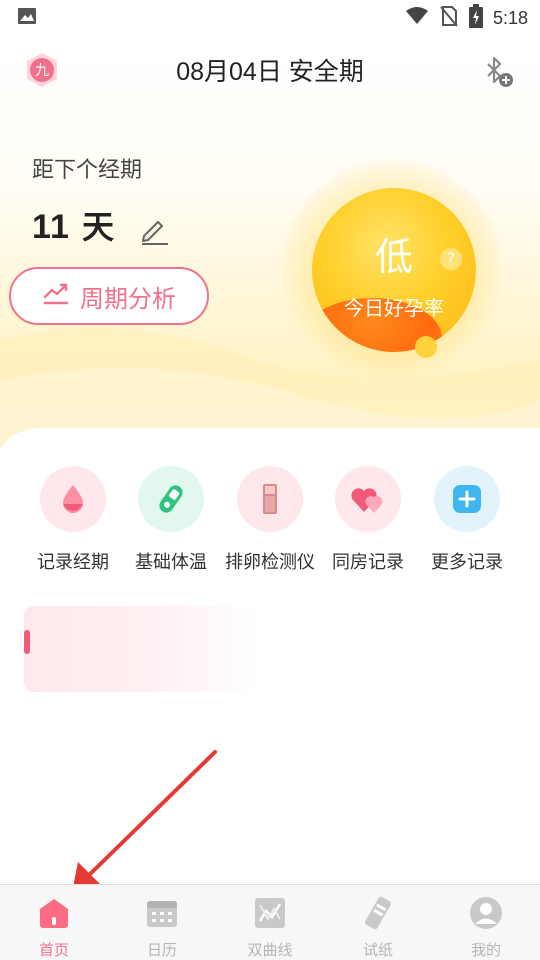 The height and width of the screenshot is (960, 540). I want to click on header: 九 08月04日 安全期, so click(270, 70).